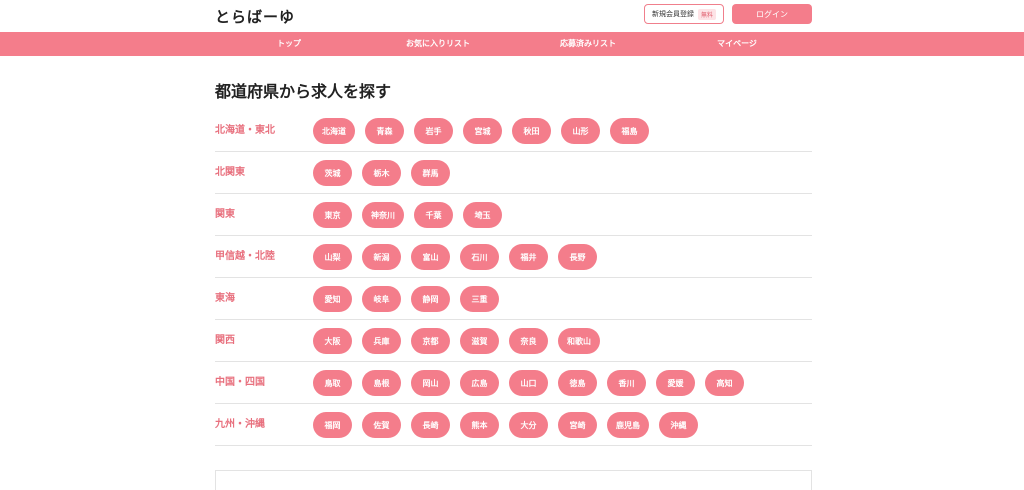 Image resolution: width=1024 pixels, height=490 pixels. I want to click on region-row: 甲信越・北陸 山梨 新潟 富山 石川 福井 長野, so click(513, 257).